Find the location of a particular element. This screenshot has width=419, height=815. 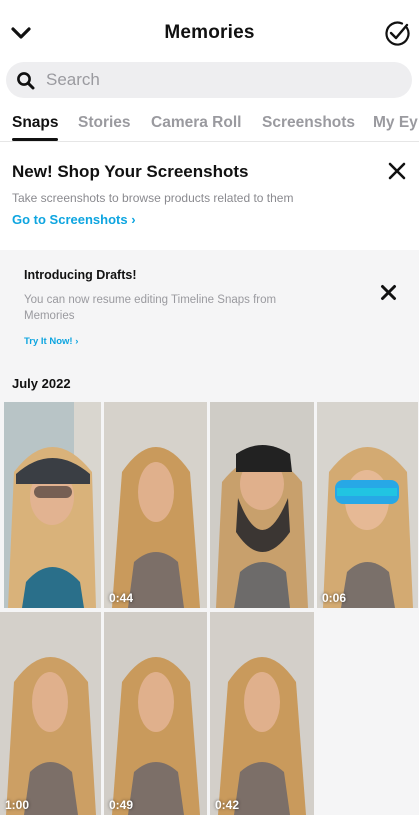

snap-duration: 0:06 is located at coordinates (334, 598).